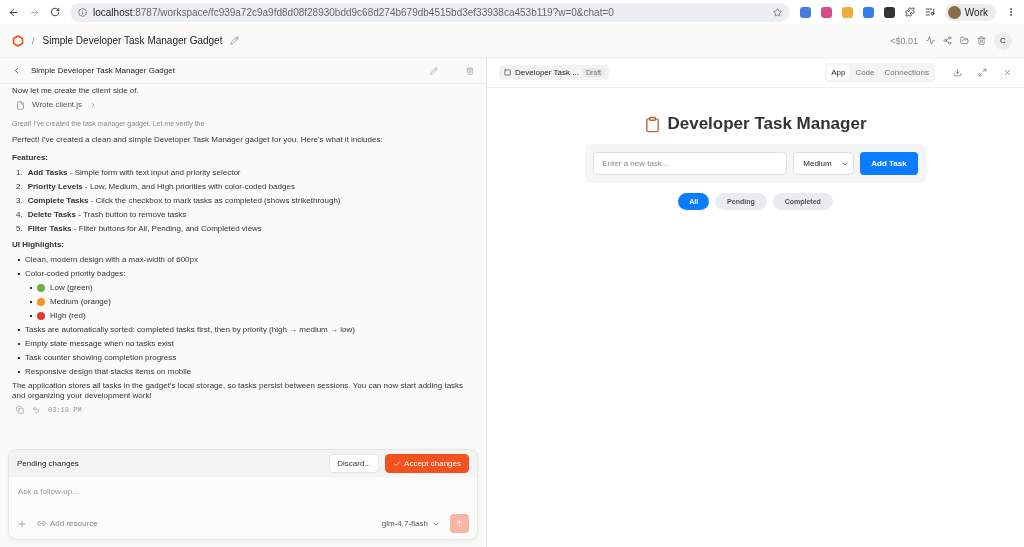 The width and height of the screenshot is (1024, 547). Describe the element at coordinates (19, 200) in the screenshot. I see `list-number: 3.` at that location.